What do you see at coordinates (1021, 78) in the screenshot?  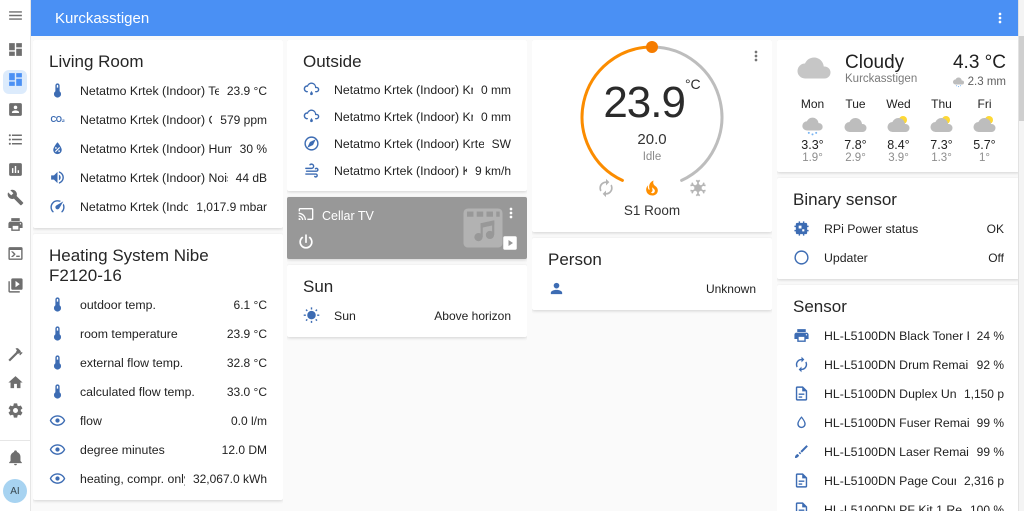 I see `scrollbar-thumb` at bounding box center [1021, 78].